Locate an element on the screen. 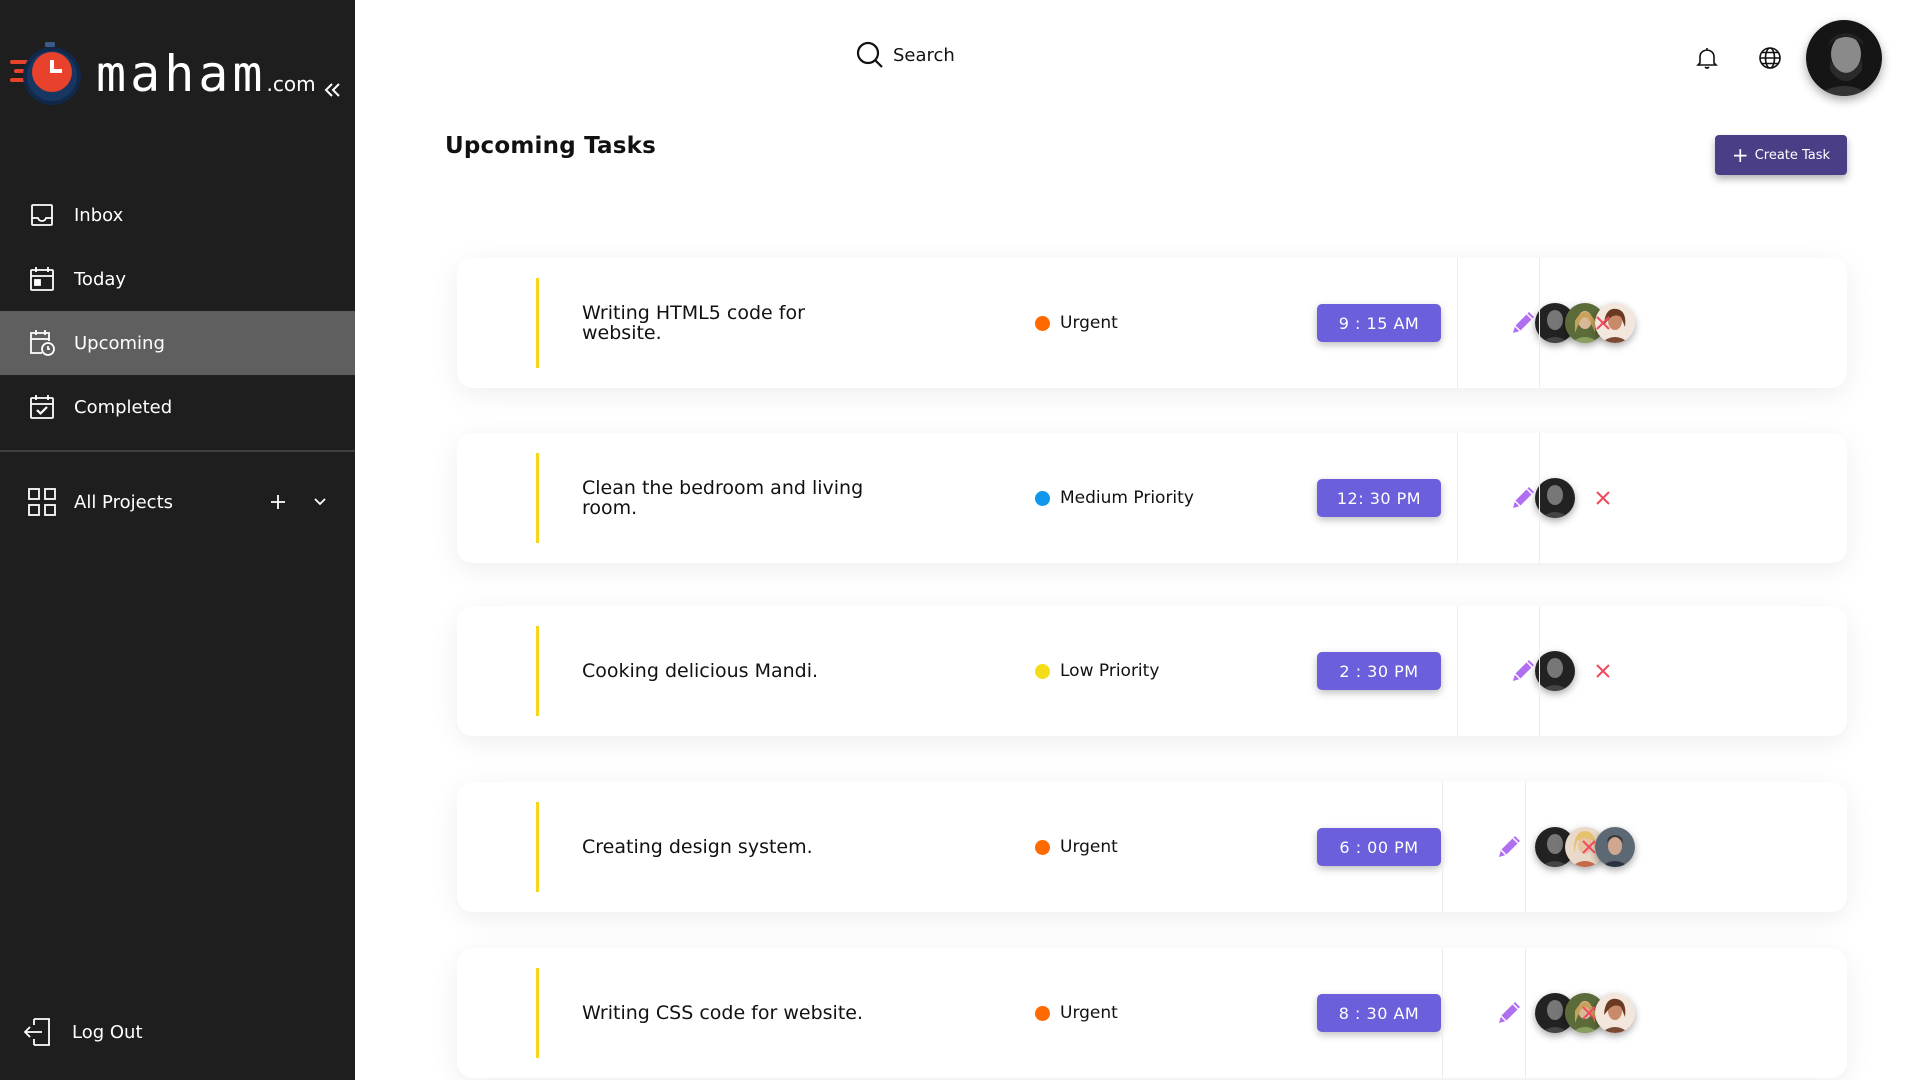 Image resolution: width=1920 pixels, height=1080 pixels. brand-name: maham is located at coordinates (181, 74).